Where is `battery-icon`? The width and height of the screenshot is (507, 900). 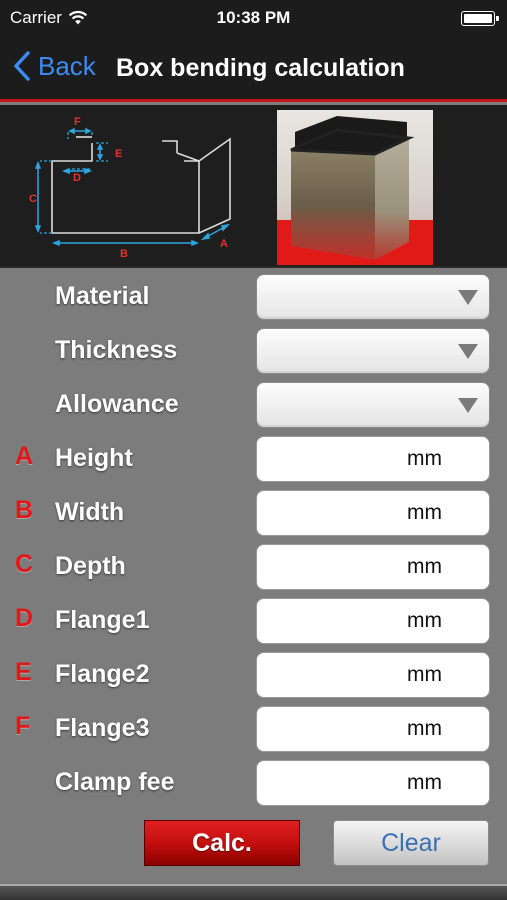 battery-icon is located at coordinates (480, 18).